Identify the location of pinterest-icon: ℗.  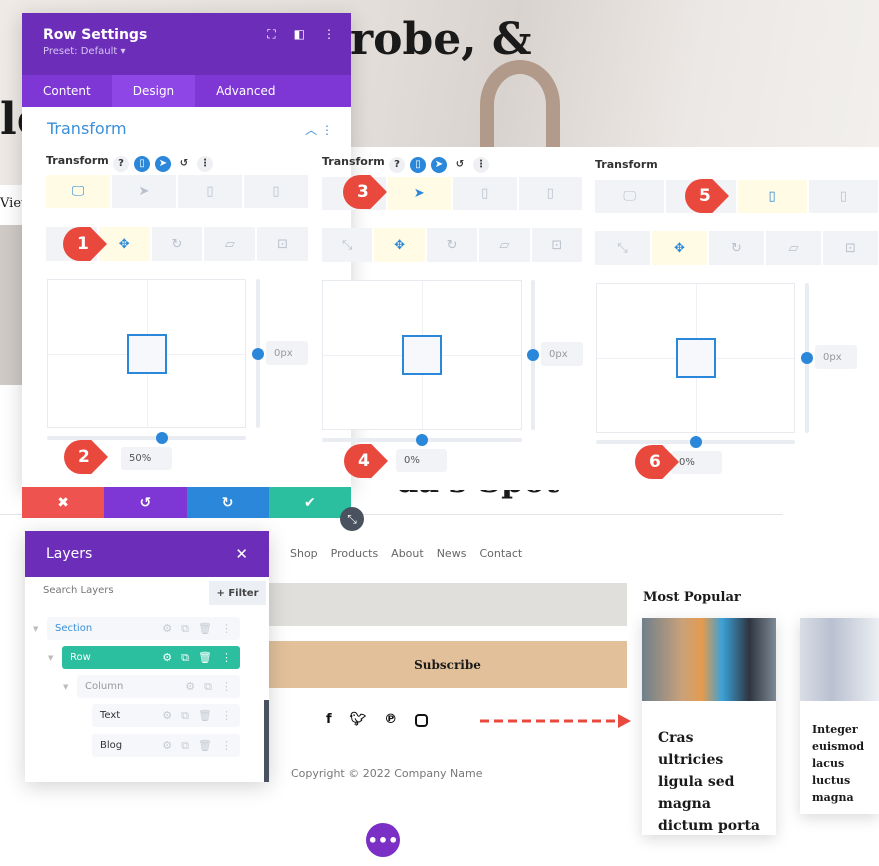
(390, 719).